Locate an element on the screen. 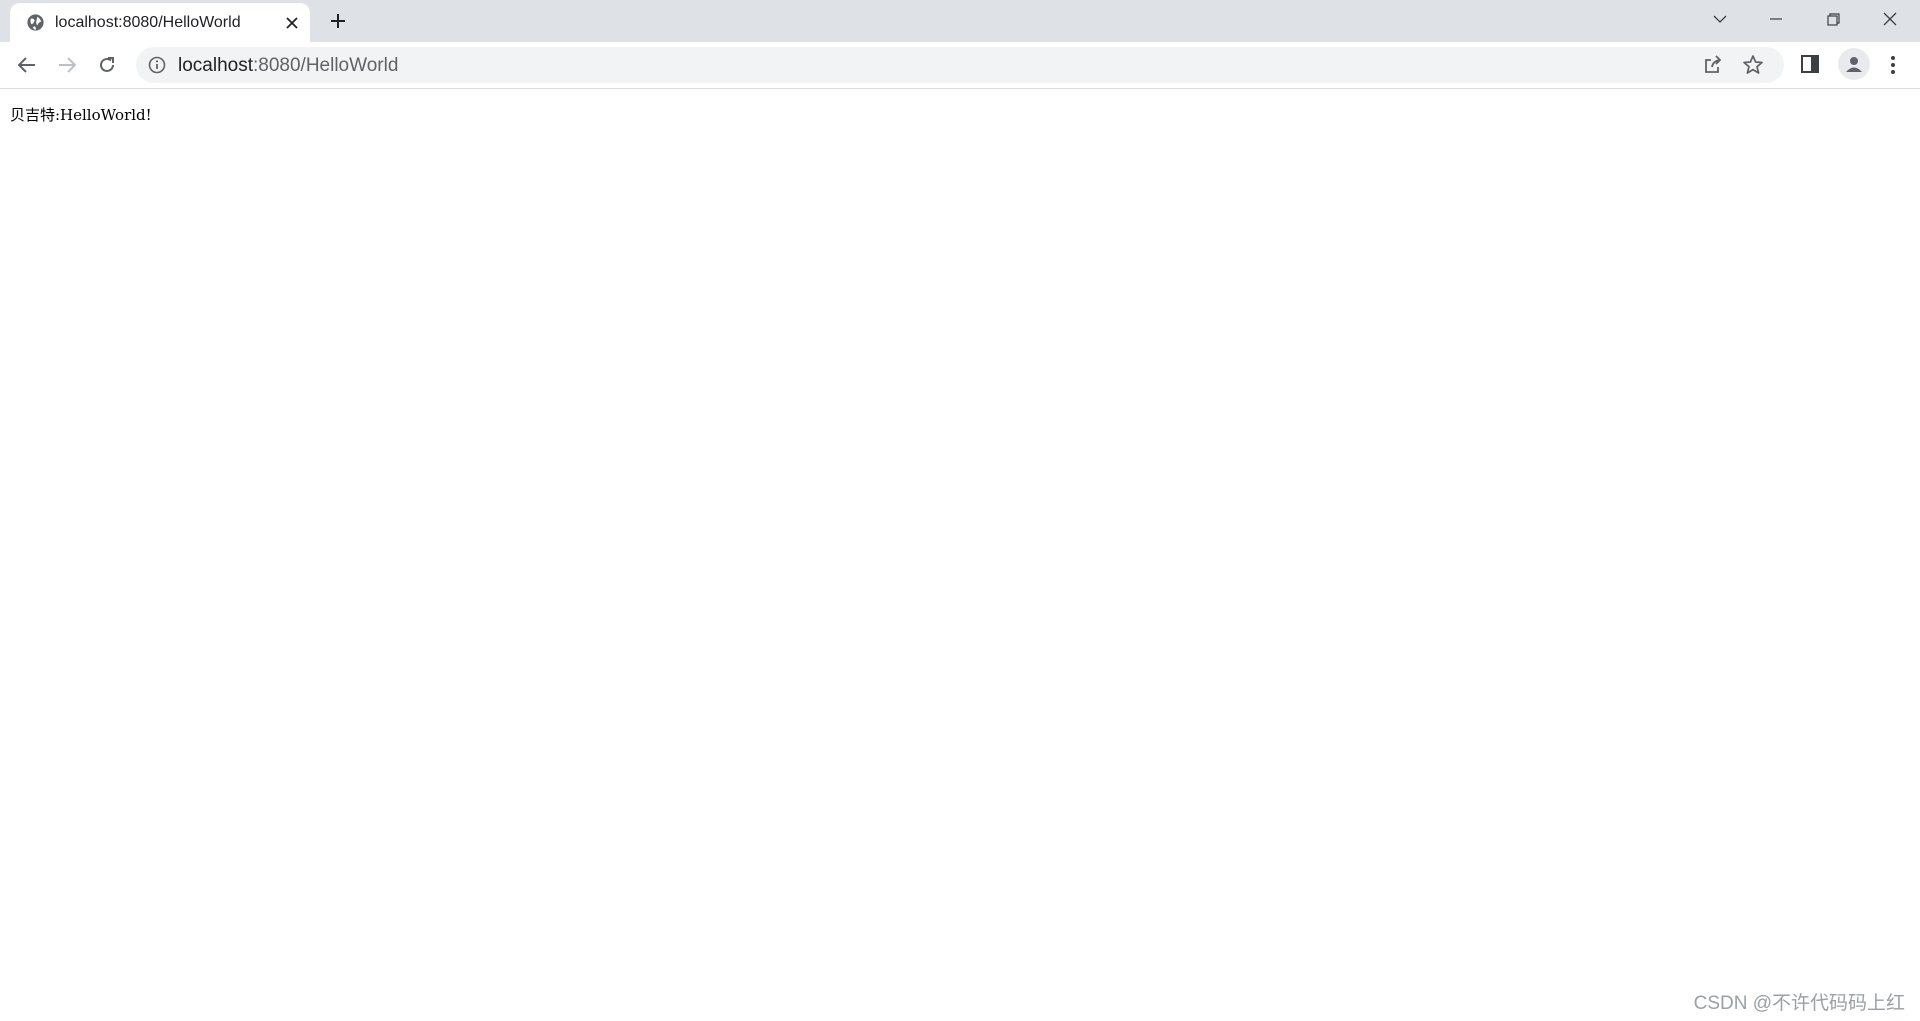  toolbar: localhost:8080/HelloWorld is located at coordinates (960, 65).